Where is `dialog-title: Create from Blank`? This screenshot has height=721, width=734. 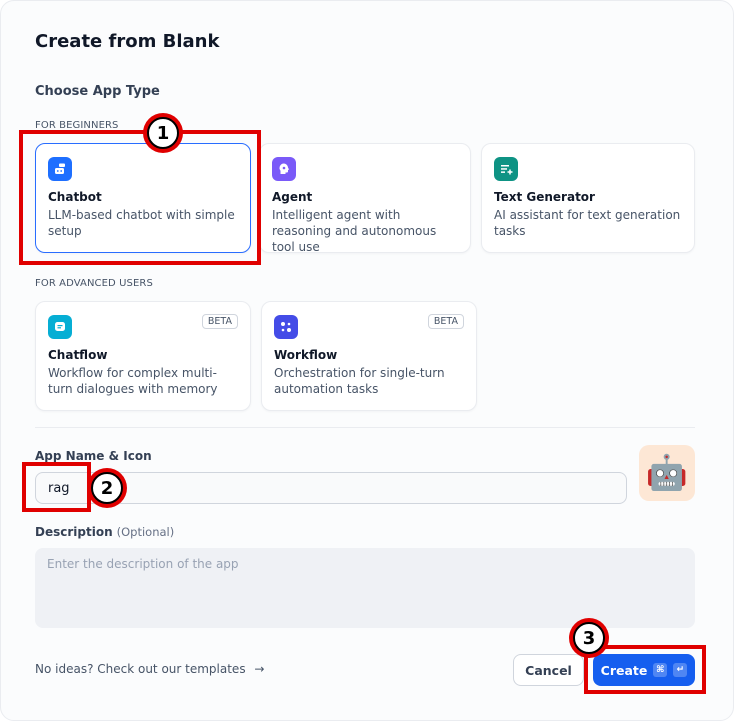
dialog-title: Create from Blank is located at coordinates (127, 41).